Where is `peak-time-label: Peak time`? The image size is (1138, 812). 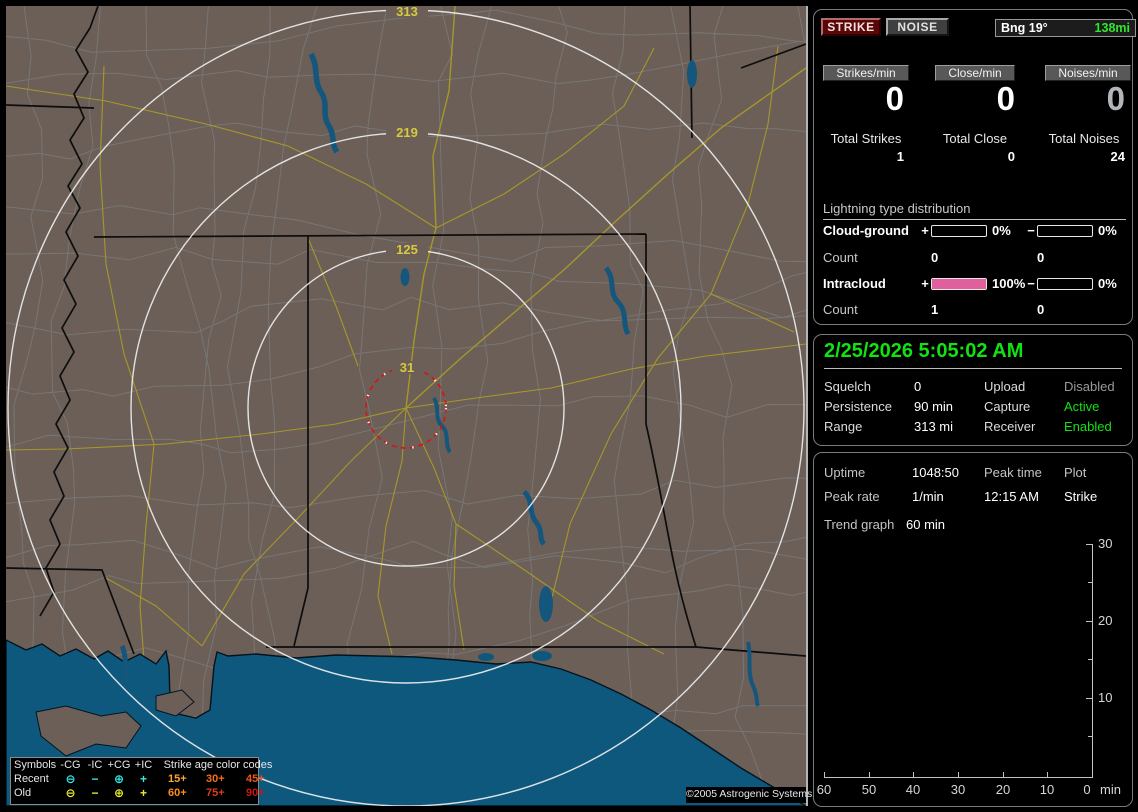
peak-time-label: Peak time is located at coordinates (1013, 472).